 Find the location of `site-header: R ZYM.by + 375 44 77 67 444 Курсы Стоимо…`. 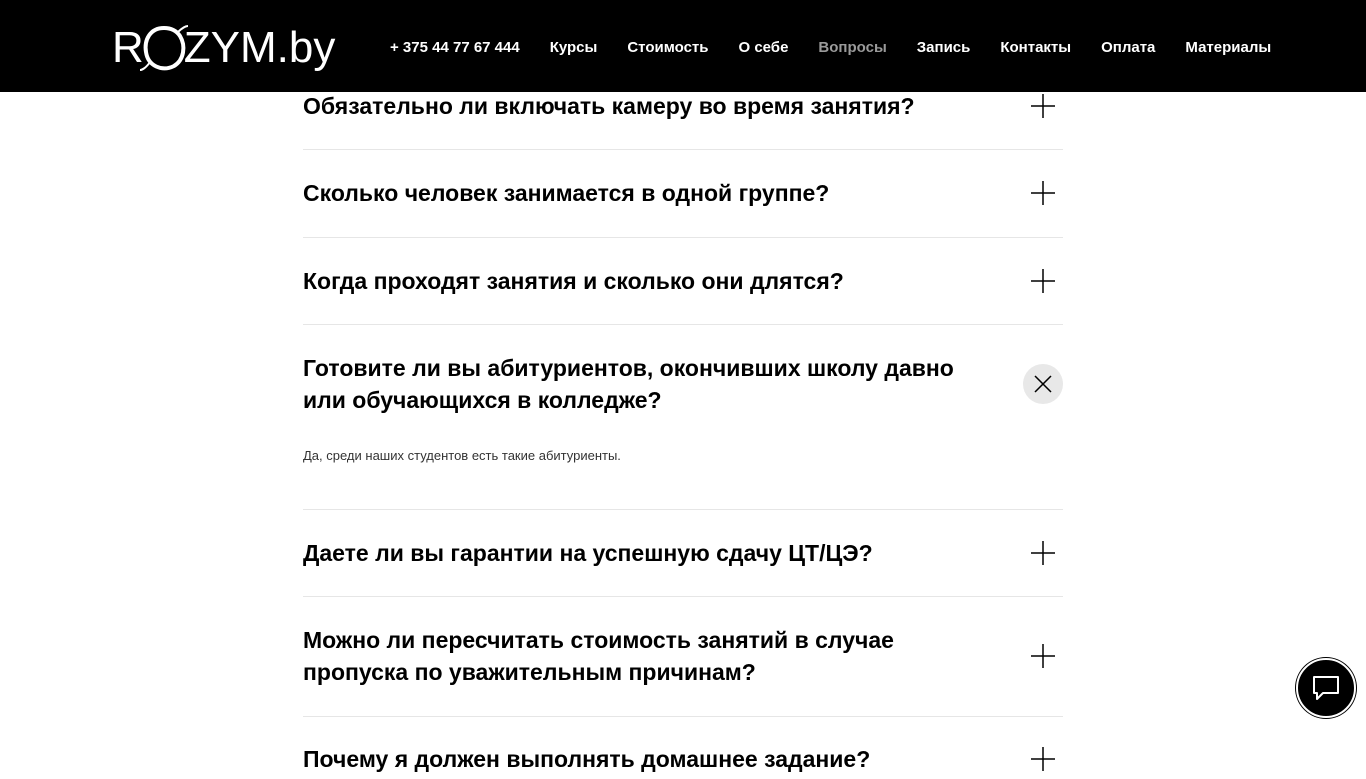

site-header: R ZYM.by + 375 44 77 67 444 Курсы Стоимо… is located at coordinates (683, 46).